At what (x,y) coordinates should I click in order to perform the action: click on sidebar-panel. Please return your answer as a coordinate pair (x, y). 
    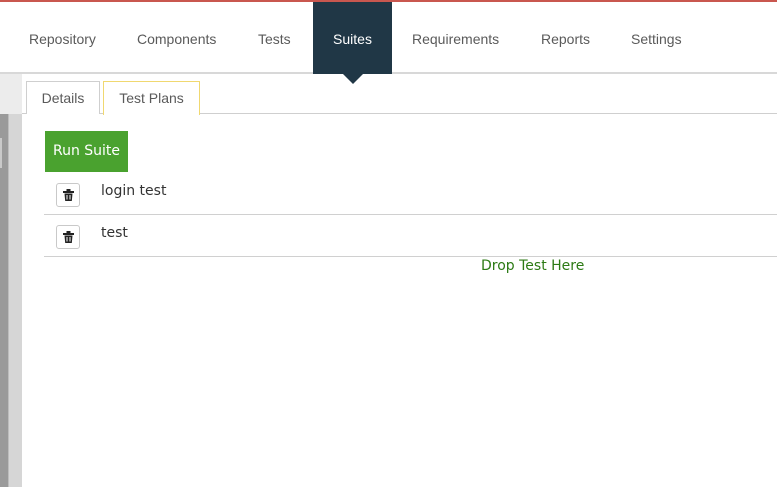
    Looking at the image, I should click on (4, 300).